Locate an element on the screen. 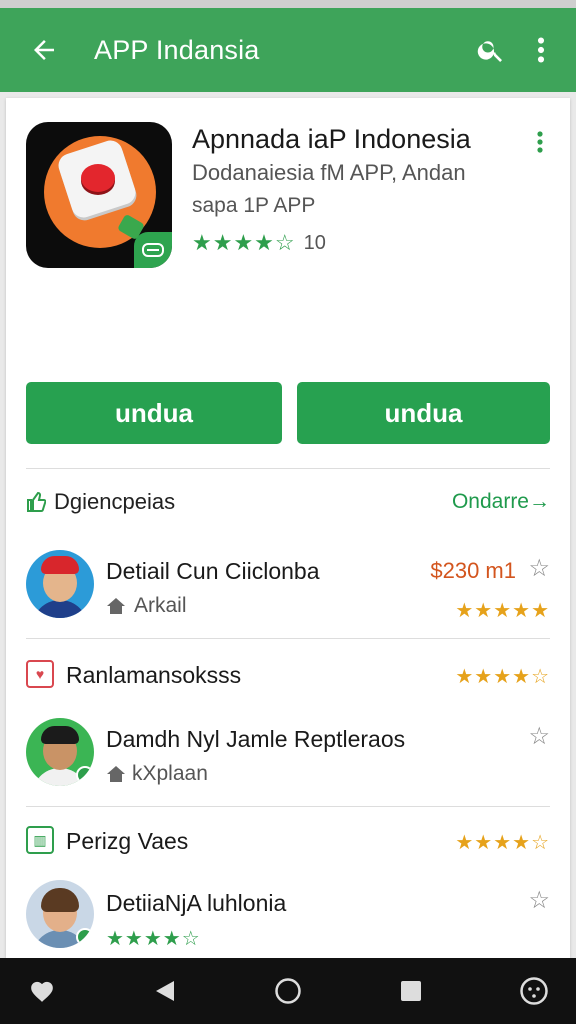  app-icon-badge is located at coordinates (153, 250).